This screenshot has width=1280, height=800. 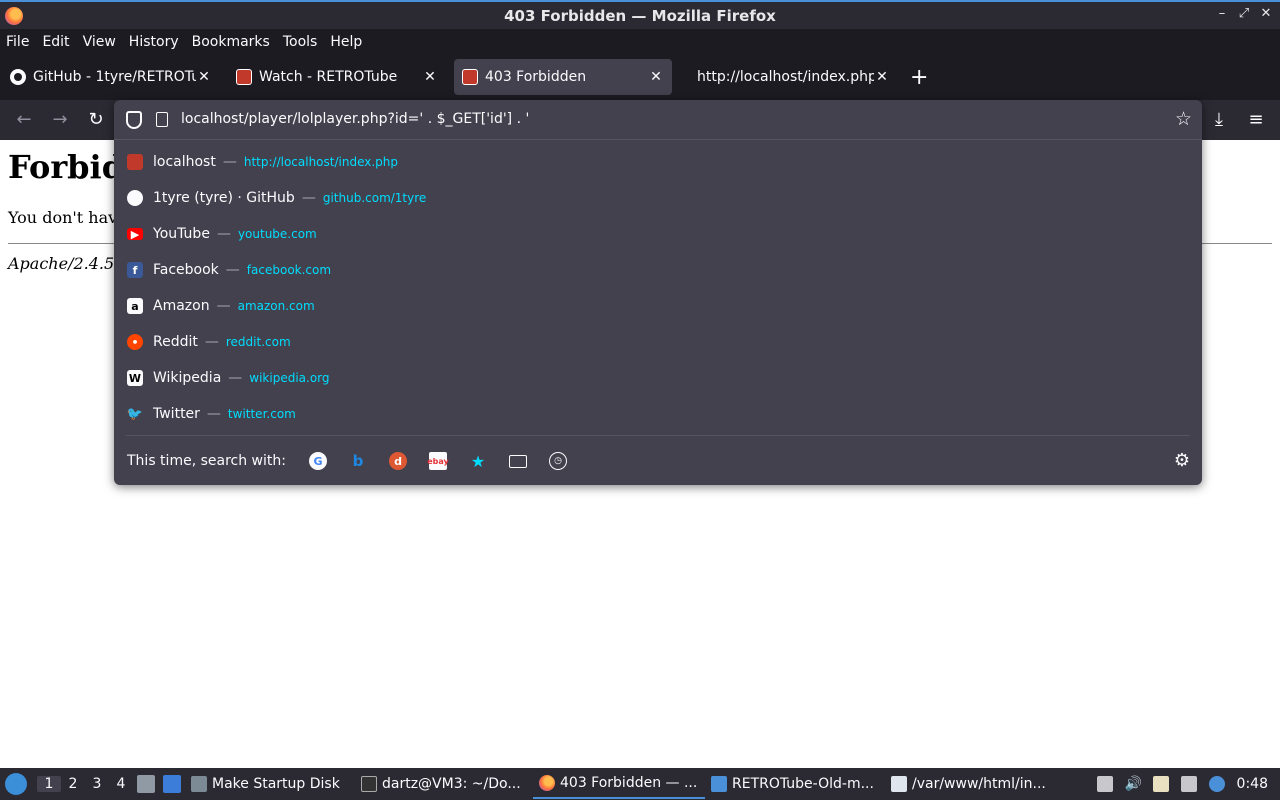 What do you see at coordinates (1182, 460) in the screenshot?
I see `gear-icon: ⚙` at bounding box center [1182, 460].